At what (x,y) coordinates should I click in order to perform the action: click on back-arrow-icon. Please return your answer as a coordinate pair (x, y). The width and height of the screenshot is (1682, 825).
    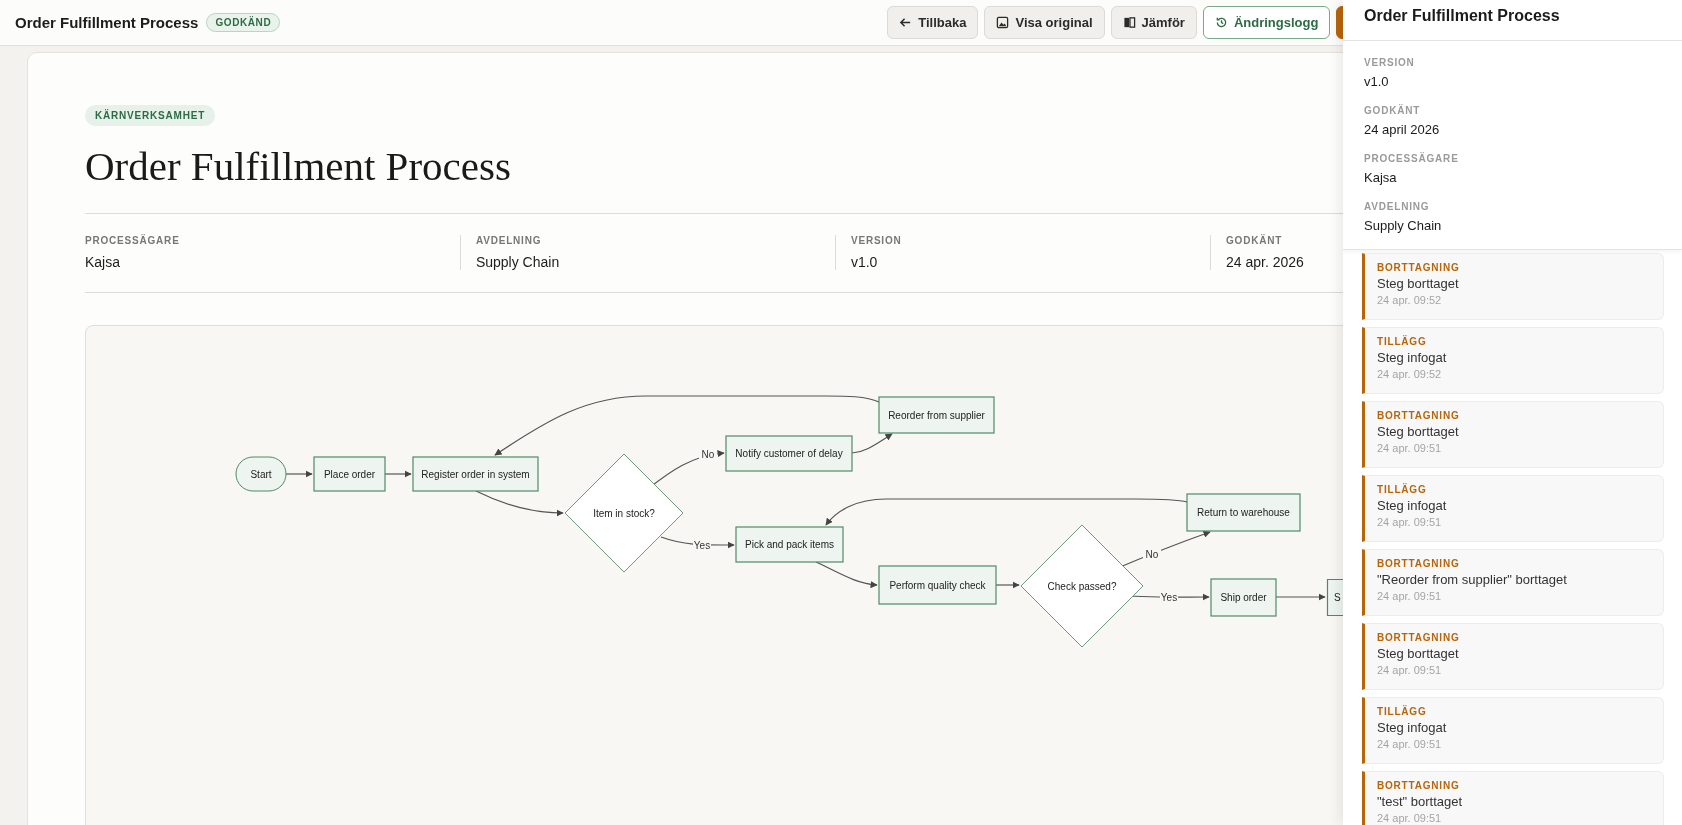
    Looking at the image, I should click on (906, 22).